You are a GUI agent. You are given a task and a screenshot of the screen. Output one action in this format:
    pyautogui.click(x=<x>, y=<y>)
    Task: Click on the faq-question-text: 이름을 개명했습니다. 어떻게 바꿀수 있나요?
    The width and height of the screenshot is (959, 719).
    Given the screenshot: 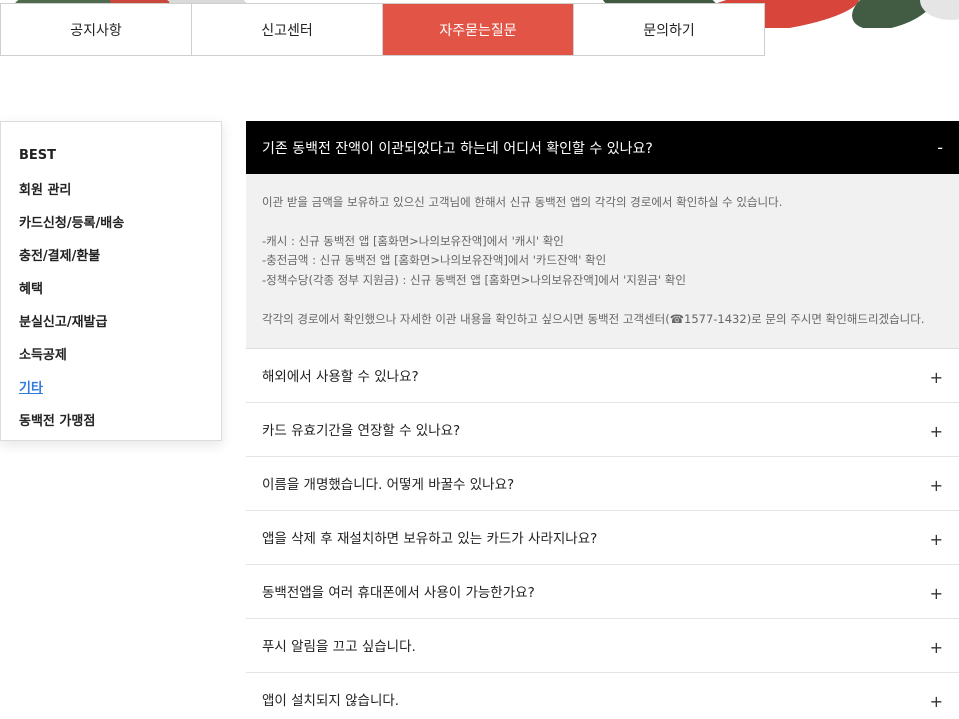 What is the action you would take?
    pyautogui.click(x=388, y=485)
    